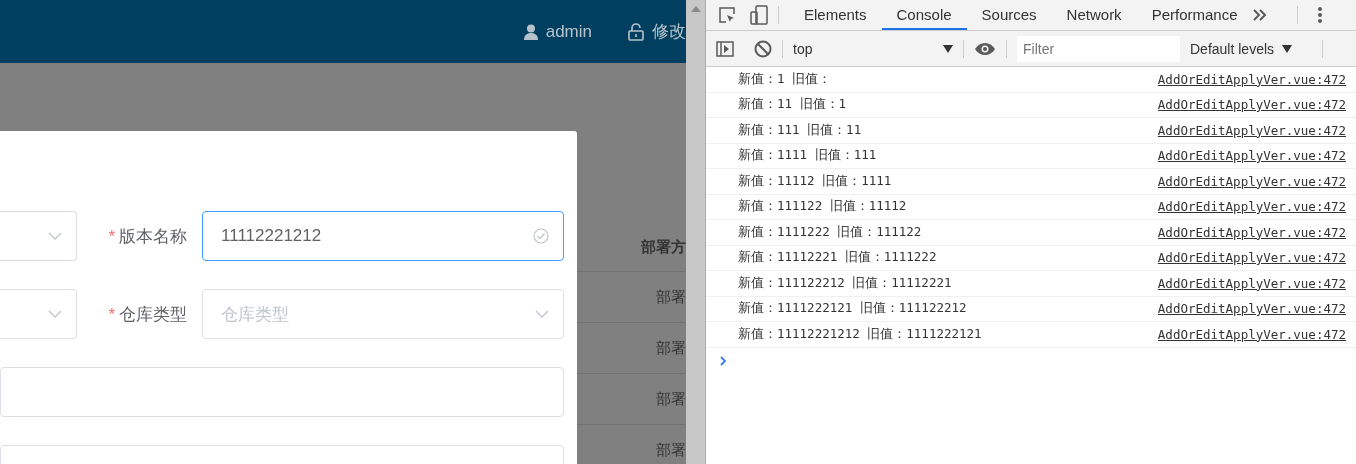 The width and height of the screenshot is (1356, 464). I want to click on lock-icon, so click(636, 31).